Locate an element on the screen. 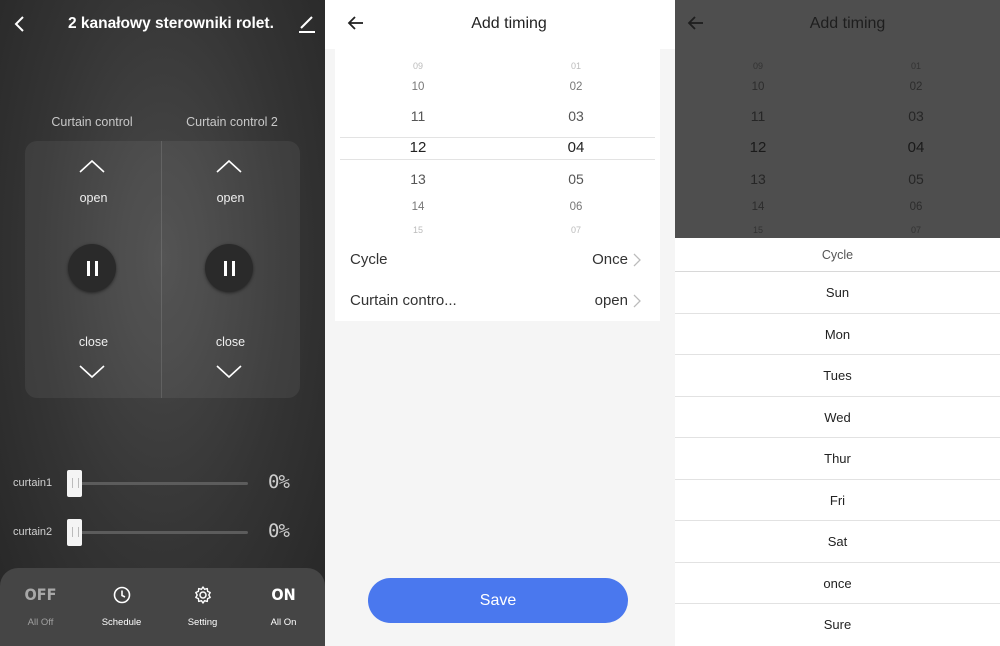 This screenshot has height=646, width=1000. clock-icon is located at coordinates (121, 595).